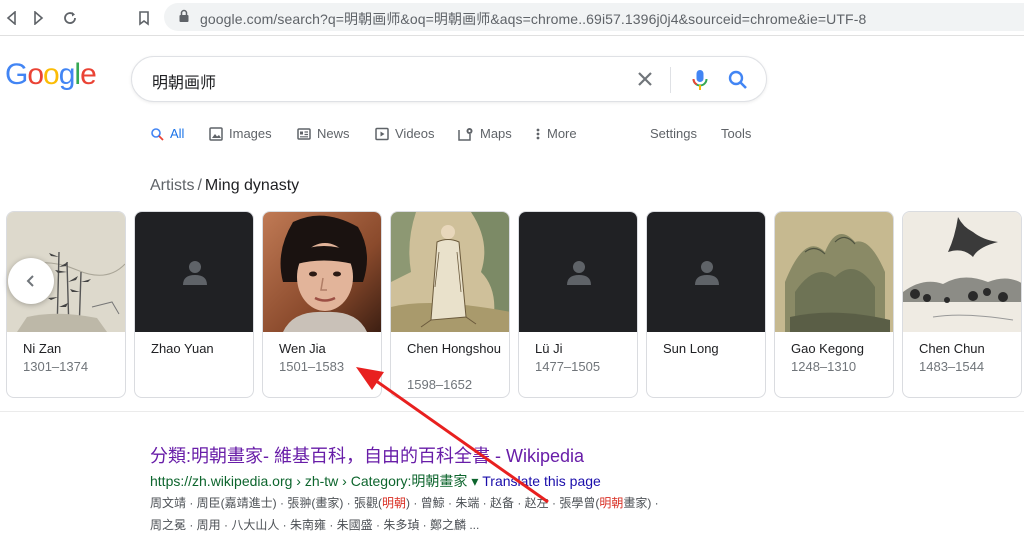  I want to click on artist-years: 1501–1583, so click(312, 366).